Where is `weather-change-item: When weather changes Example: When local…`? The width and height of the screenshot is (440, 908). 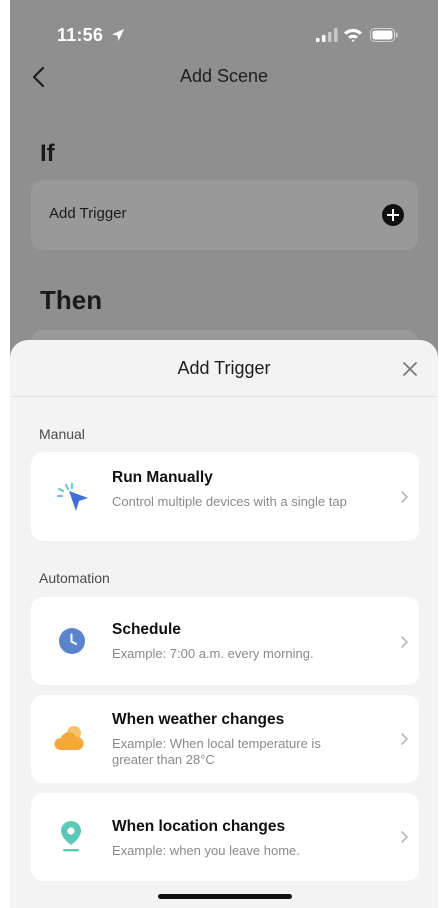
weather-change-item: When weather changes Example: When local… is located at coordinates (225, 739).